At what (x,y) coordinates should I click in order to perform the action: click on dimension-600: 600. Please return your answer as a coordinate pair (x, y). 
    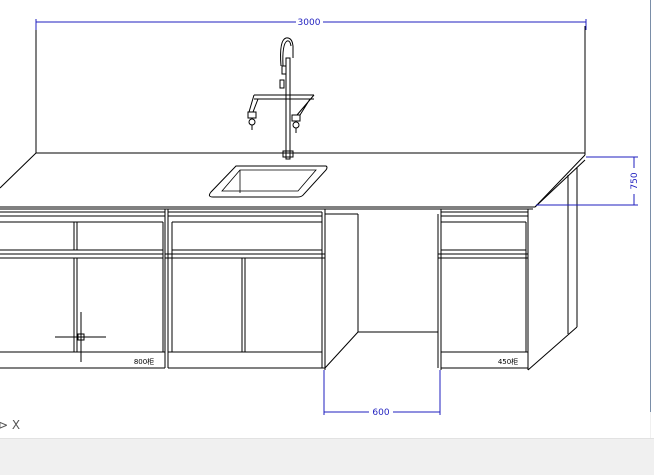
    Looking at the image, I should click on (382, 394).